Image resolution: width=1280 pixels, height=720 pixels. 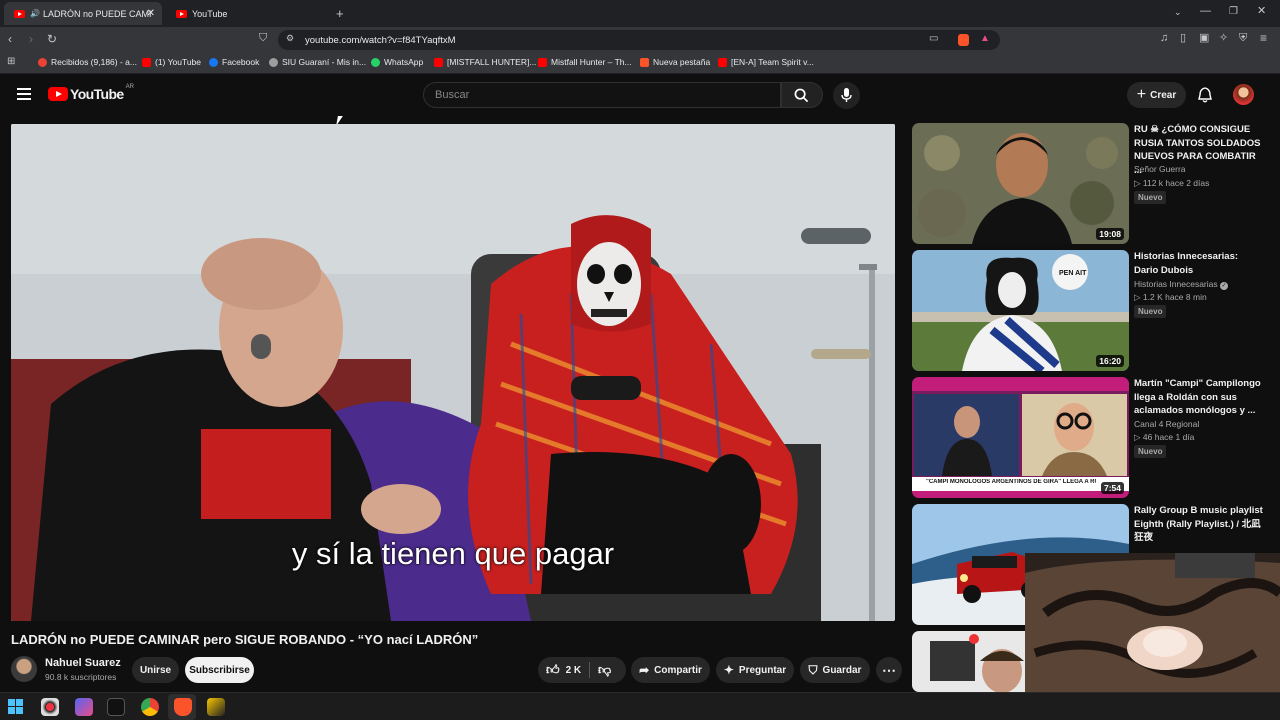 I want to click on channel-name: Nahuel Suarez, so click(x=83, y=663).